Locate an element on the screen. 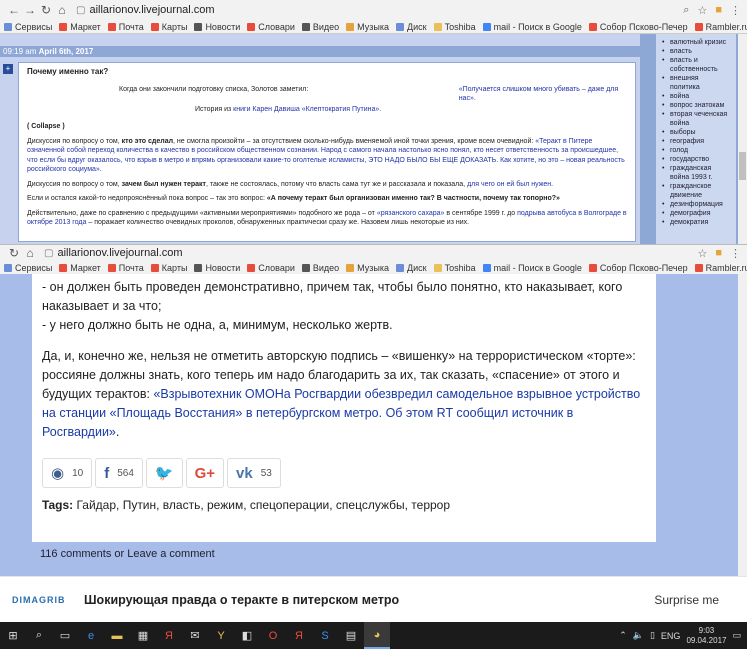 This screenshot has height=649, width=747. bottom-bookmark-3: Карты is located at coordinates (168, 268).